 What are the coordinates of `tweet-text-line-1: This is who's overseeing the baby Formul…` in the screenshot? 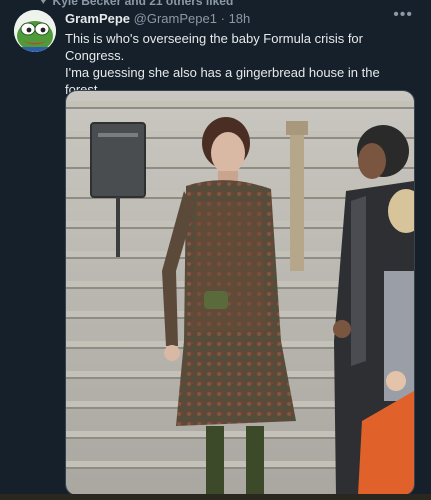 It's located at (214, 47).